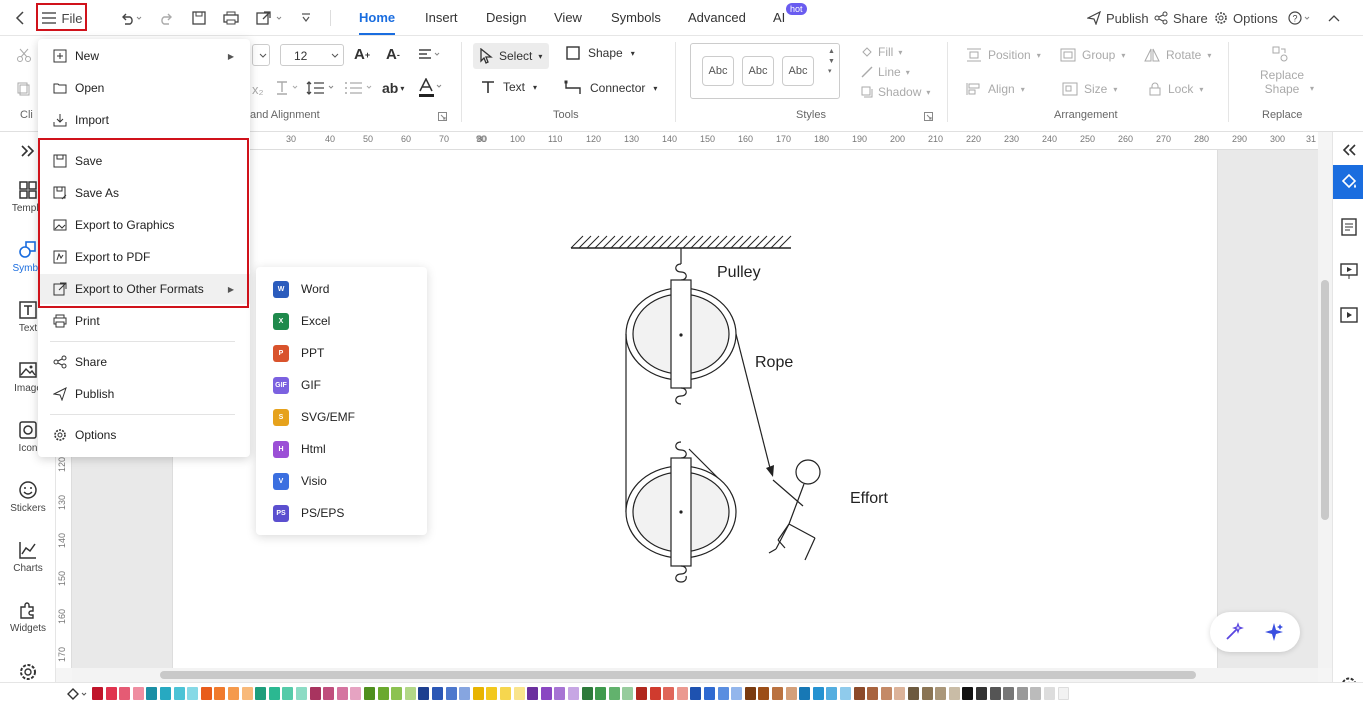 Image resolution: width=1363 pixels, height=705 pixels. What do you see at coordinates (739, 272) in the screenshot?
I see `pulley-label: Pulley` at bounding box center [739, 272].